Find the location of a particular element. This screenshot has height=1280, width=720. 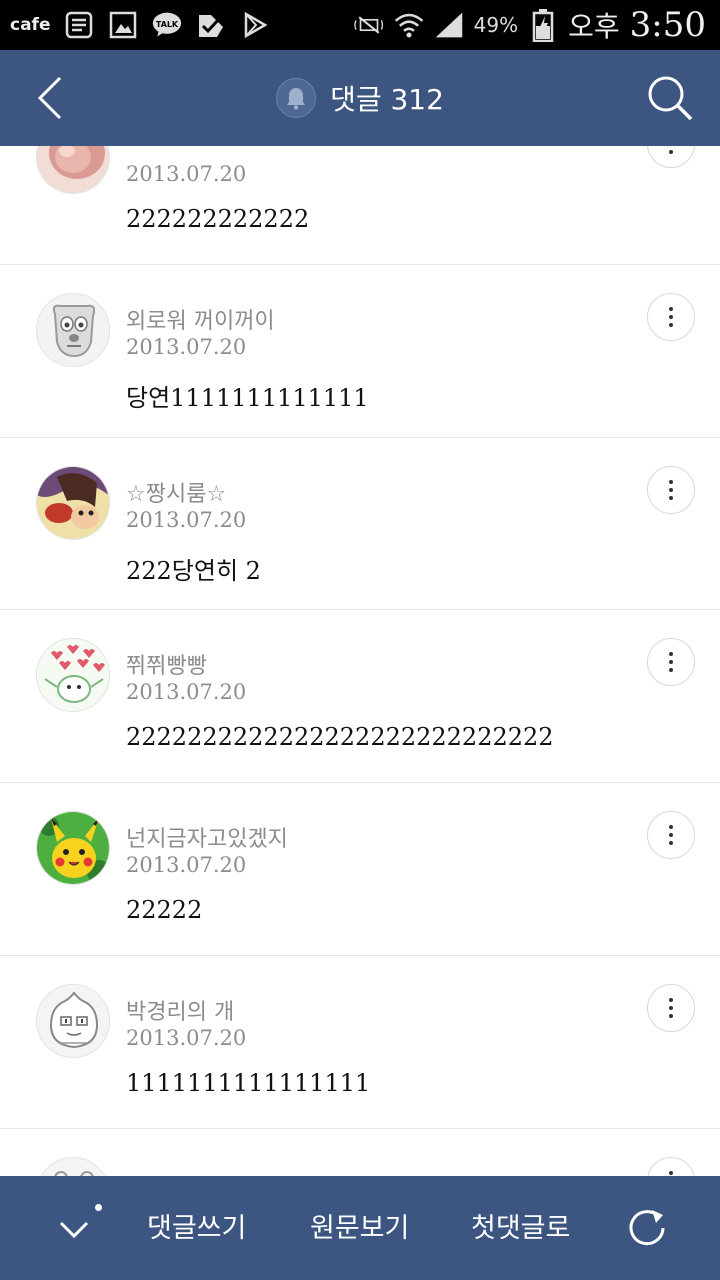

battery-percent: 49% is located at coordinates (496, 25).